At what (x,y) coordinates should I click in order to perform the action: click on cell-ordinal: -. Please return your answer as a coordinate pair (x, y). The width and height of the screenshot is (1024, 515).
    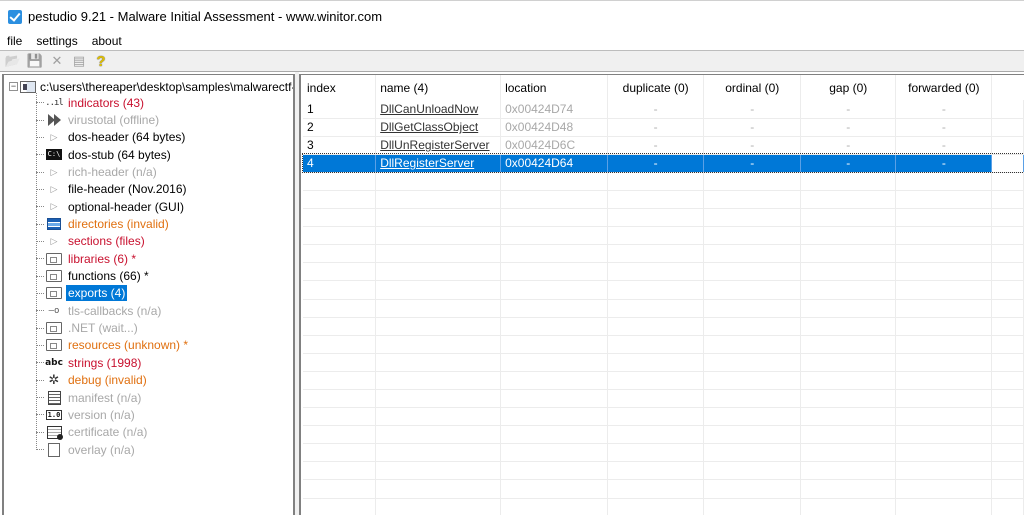
    Looking at the image, I should click on (752, 109).